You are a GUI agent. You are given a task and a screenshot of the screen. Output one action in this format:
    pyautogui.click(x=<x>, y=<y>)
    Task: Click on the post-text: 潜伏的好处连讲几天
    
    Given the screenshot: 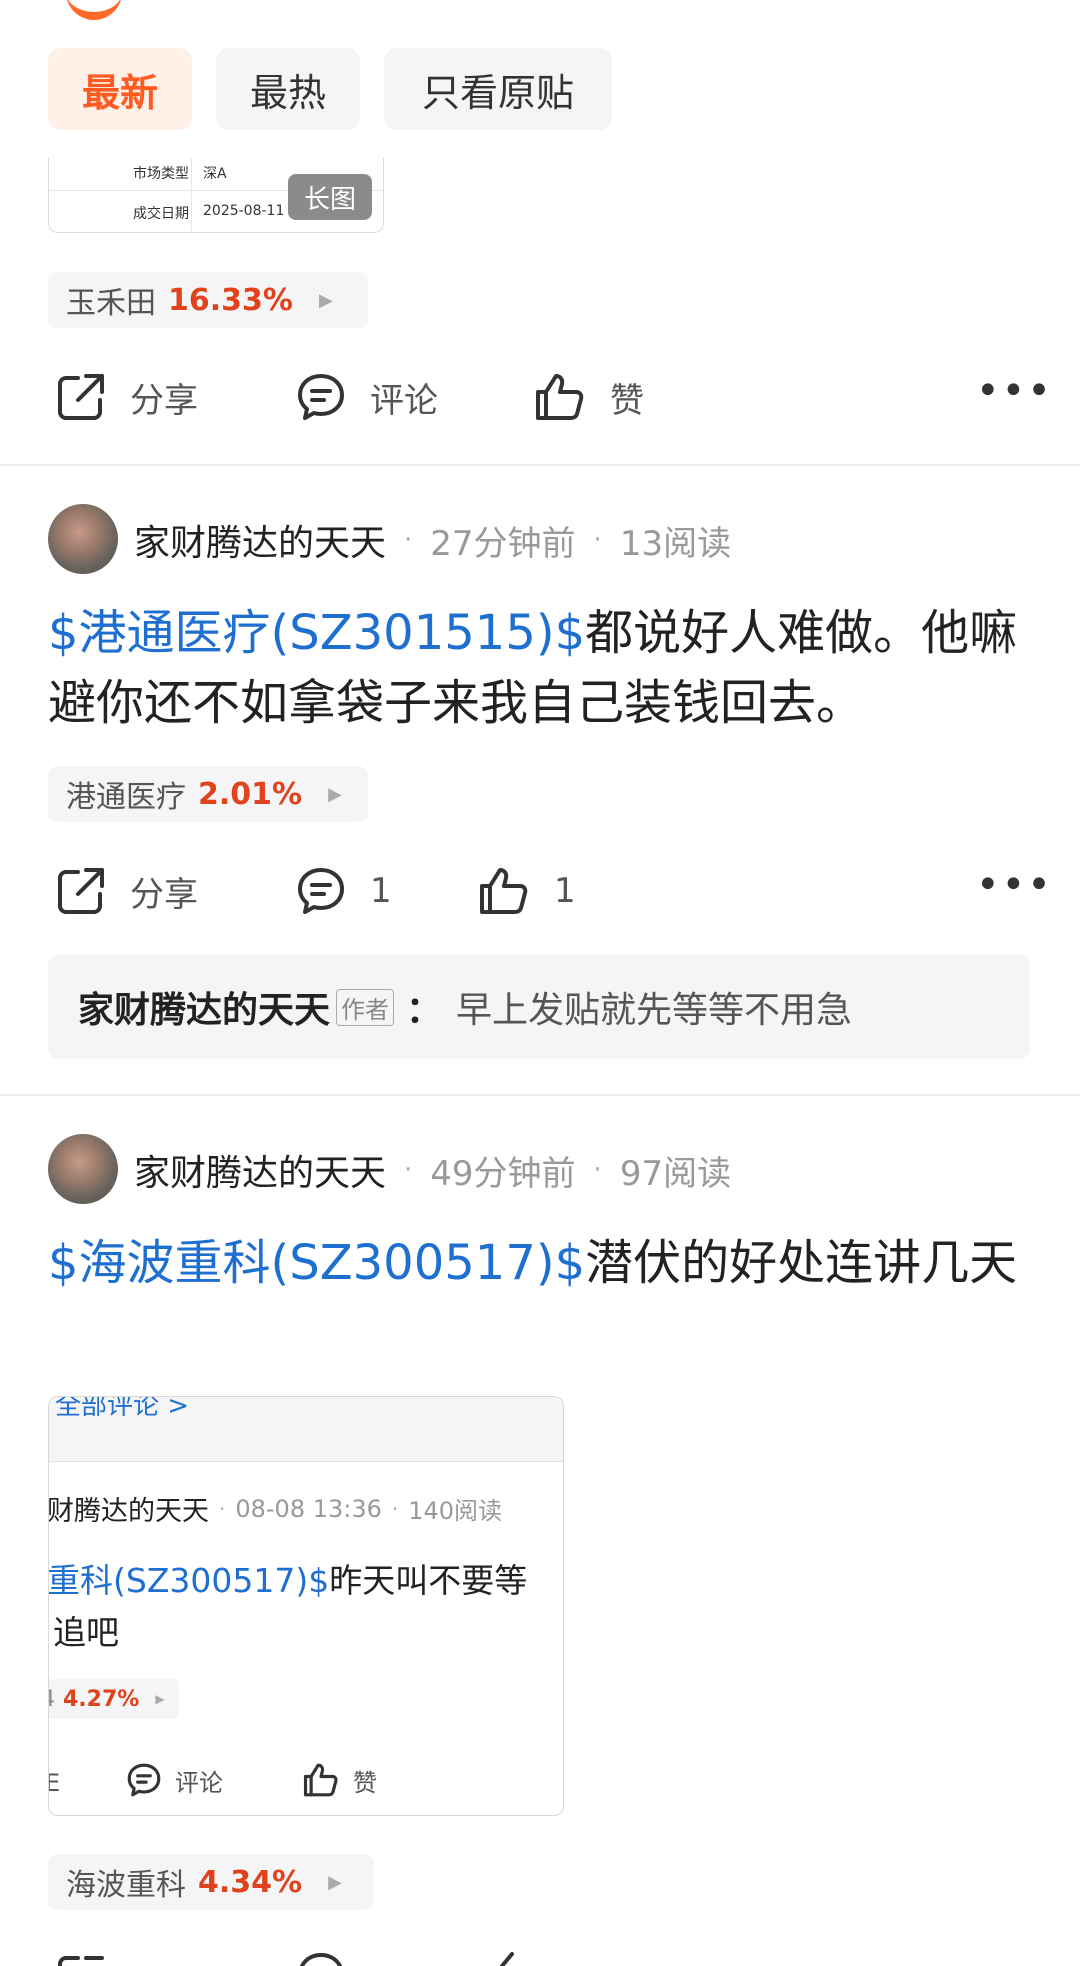 What is the action you would take?
    pyautogui.click(x=801, y=1263)
    